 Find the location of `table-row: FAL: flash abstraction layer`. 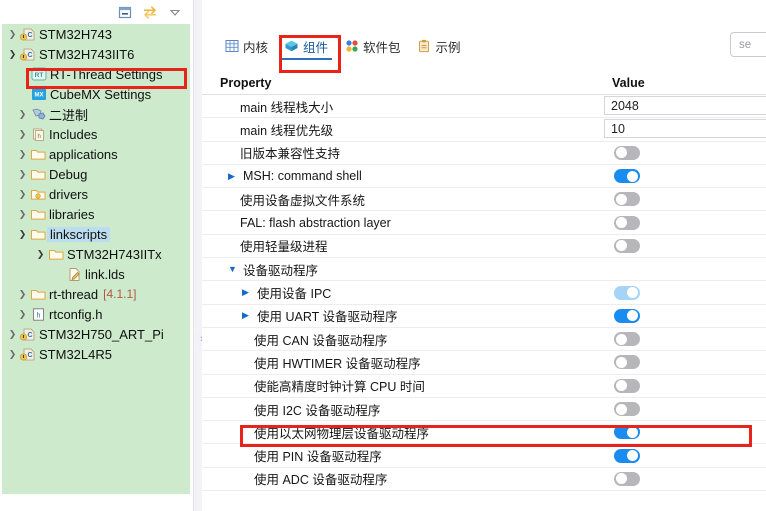

table-row: FAL: flash abstraction layer is located at coordinates (484, 223).